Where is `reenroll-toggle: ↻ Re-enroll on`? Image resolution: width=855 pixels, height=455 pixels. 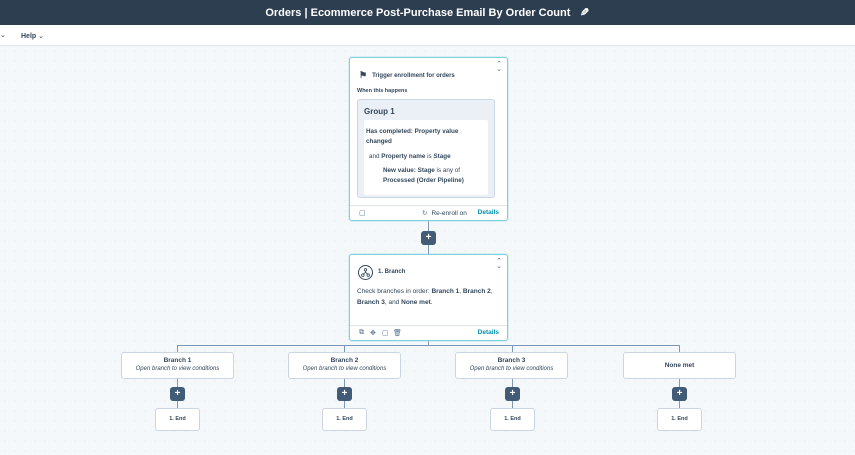
reenroll-toggle: ↻ Re-enroll on is located at coordinates (444, 213).